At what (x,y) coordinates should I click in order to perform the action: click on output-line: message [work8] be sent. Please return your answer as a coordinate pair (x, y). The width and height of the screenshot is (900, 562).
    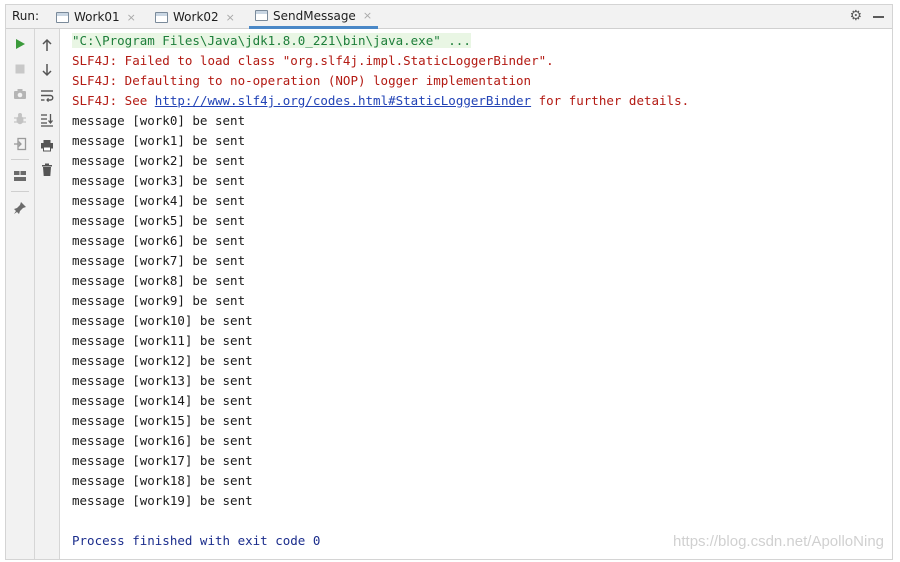
    Looking at the image, I should click on (159, 280).